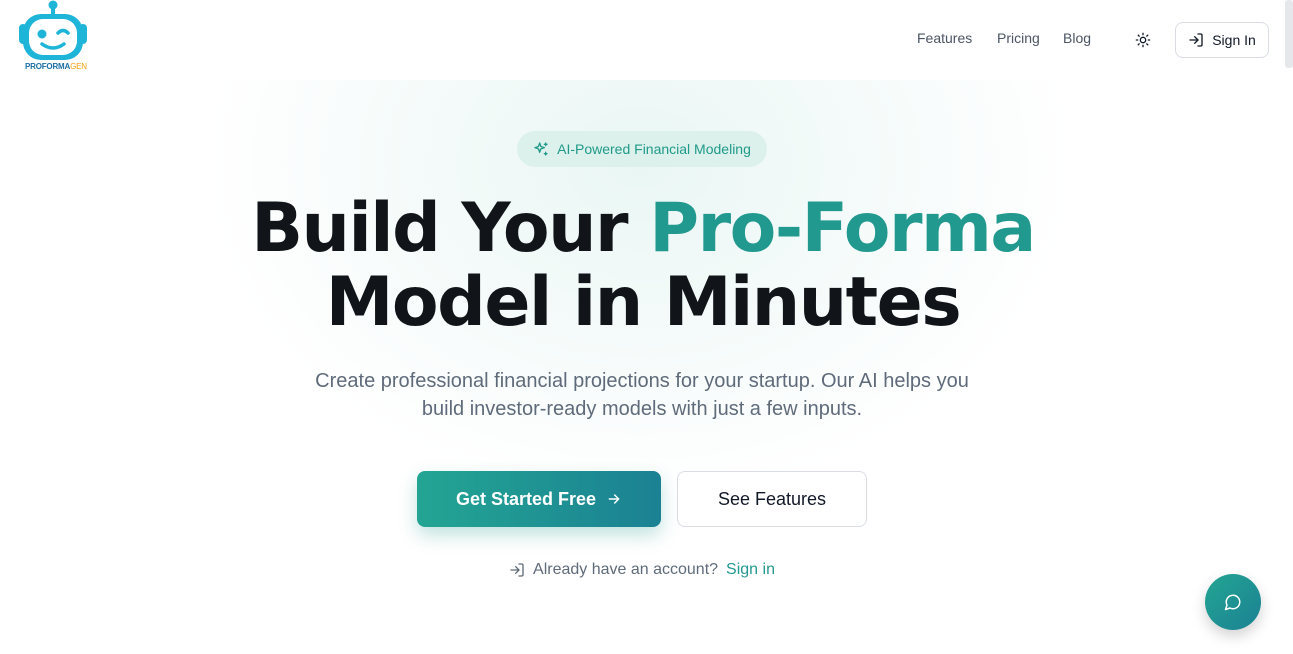  I want to click on nav-link-pricing: Pricing, so click(1018, 38).